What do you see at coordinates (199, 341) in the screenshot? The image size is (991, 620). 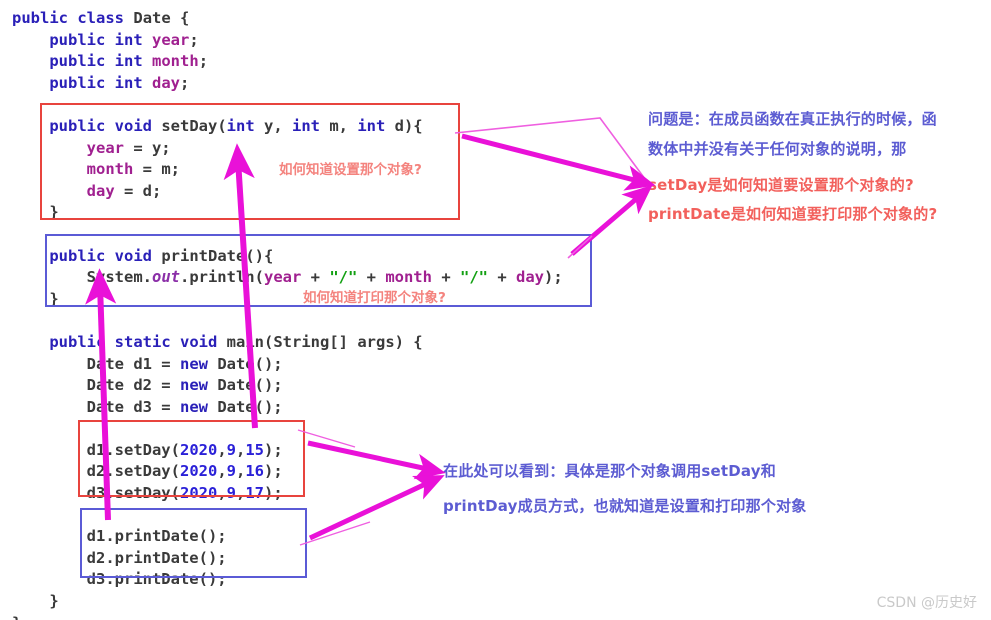 I see `code-token: void` at bounding box center [199, 341].